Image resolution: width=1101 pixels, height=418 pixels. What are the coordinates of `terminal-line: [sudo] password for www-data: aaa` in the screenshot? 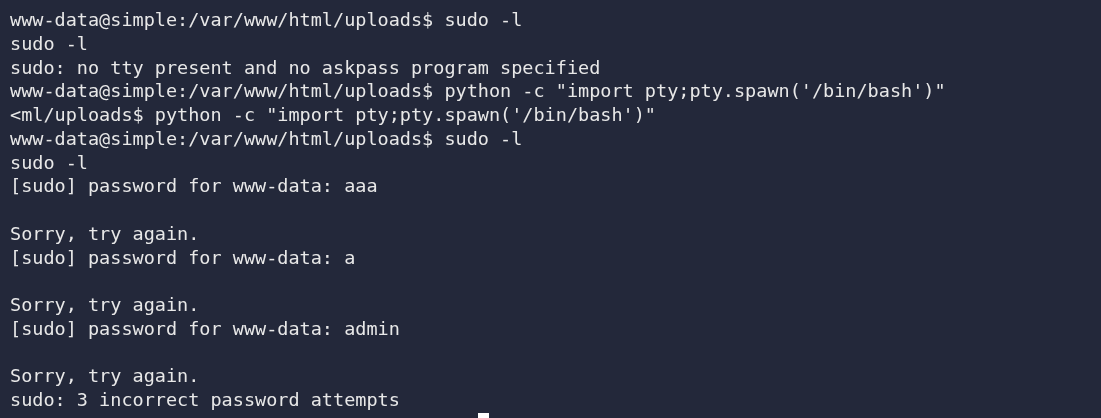 It's located at (194, 186).